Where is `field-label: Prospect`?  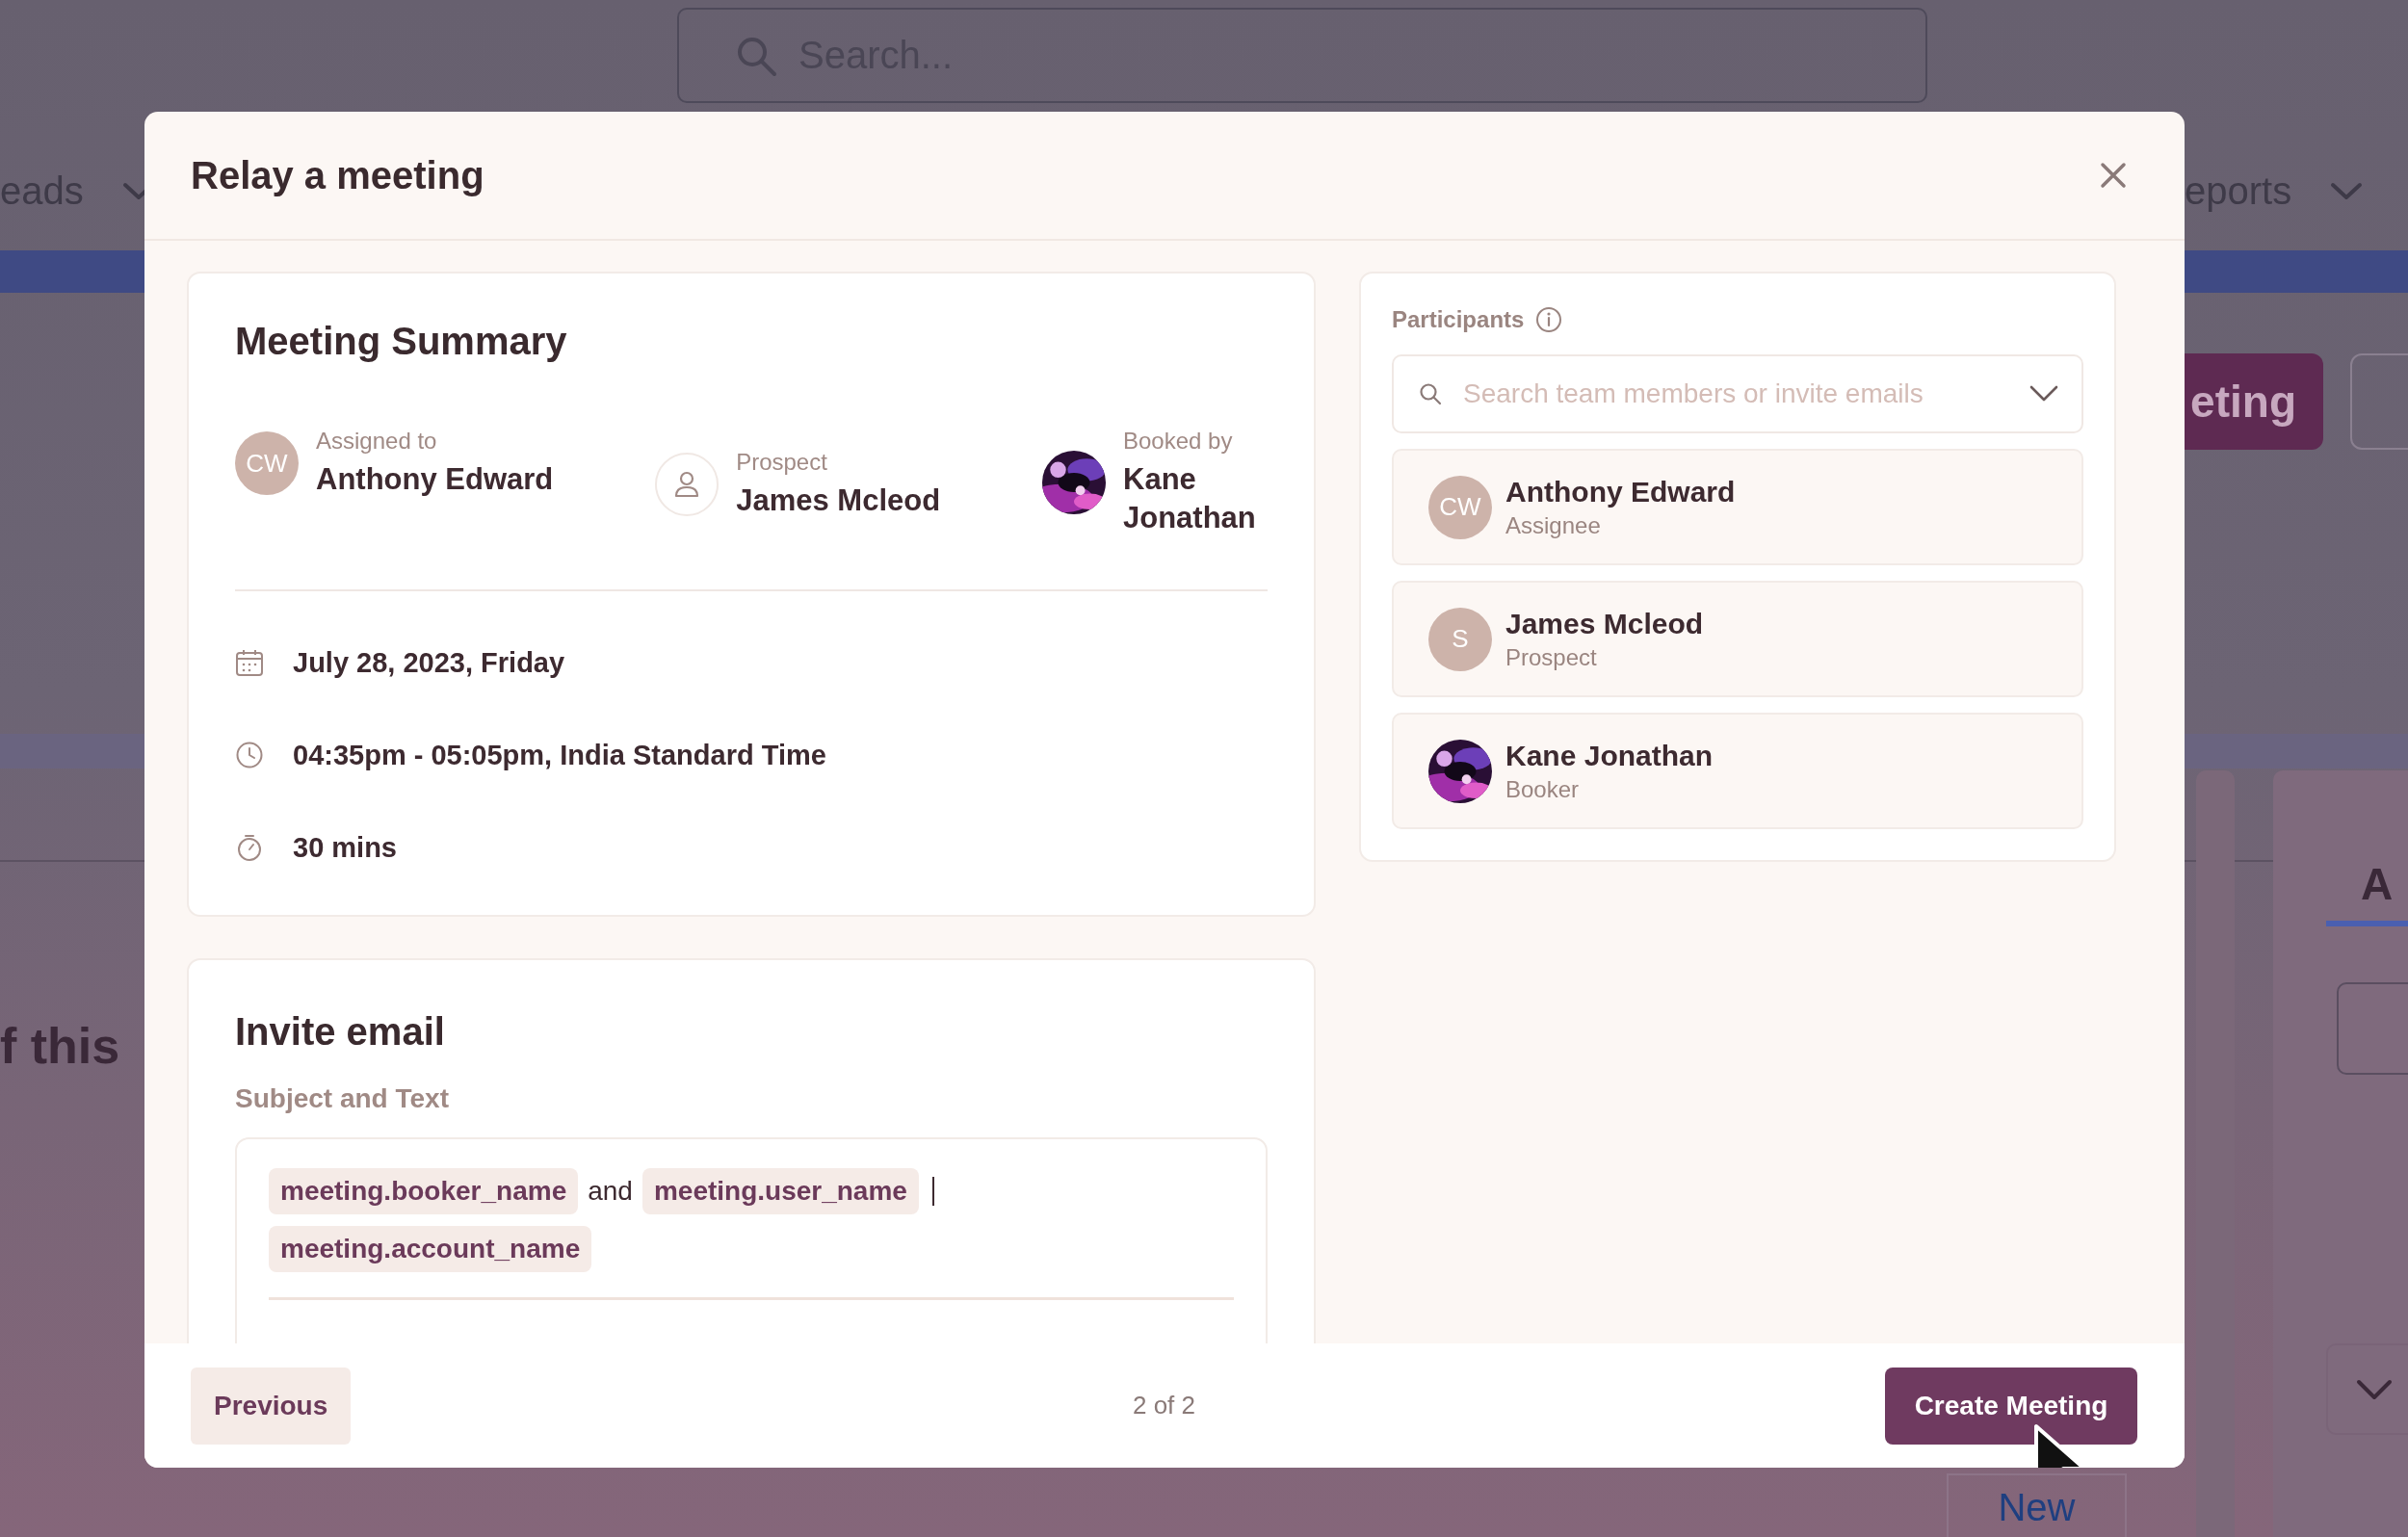 field-label: Prospect is located at coordinates (782, 462).